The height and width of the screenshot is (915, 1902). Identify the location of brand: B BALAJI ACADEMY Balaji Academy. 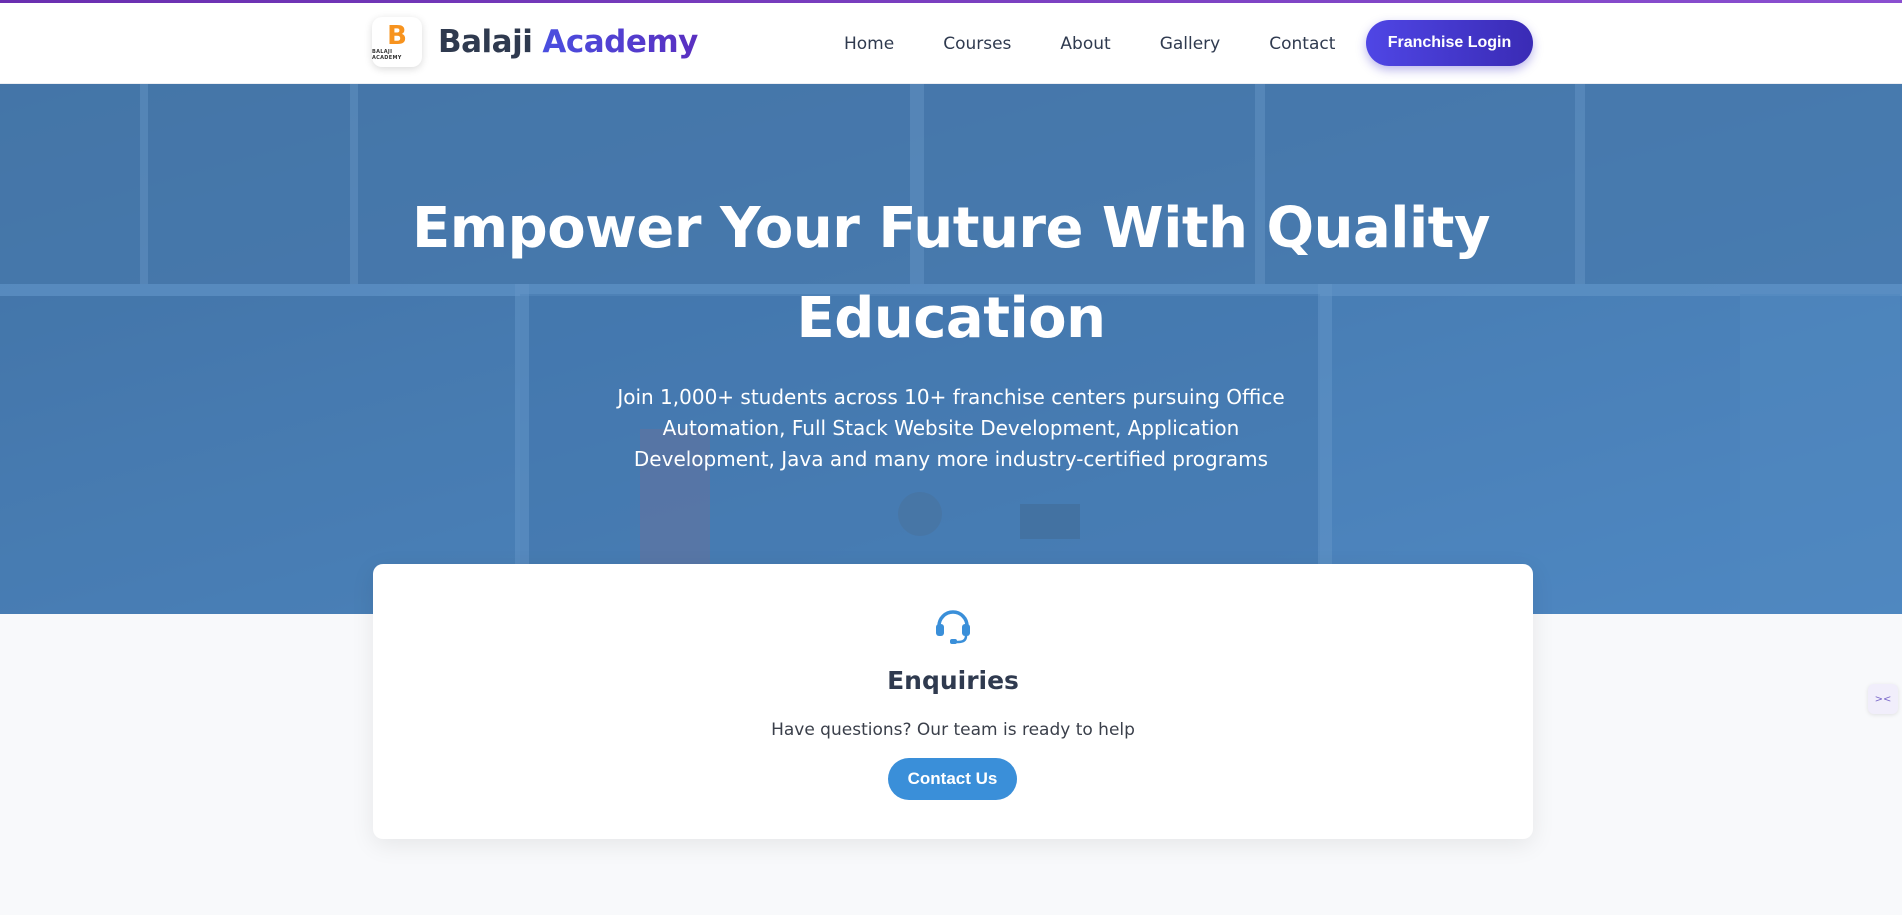
(535, 42).